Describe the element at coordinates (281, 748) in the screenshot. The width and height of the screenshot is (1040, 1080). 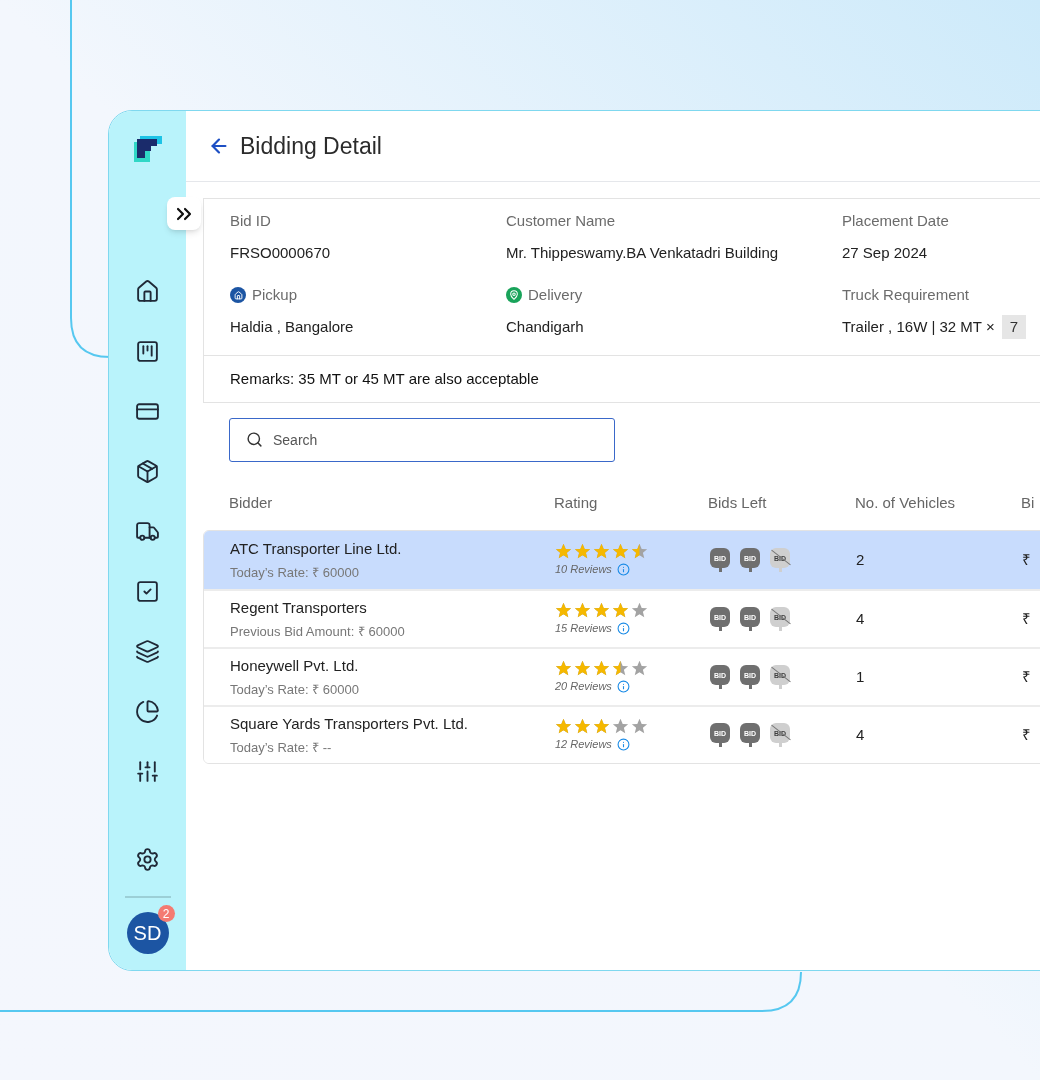
I see `rate-text: Today’s Rate: ₹ --` at that location.